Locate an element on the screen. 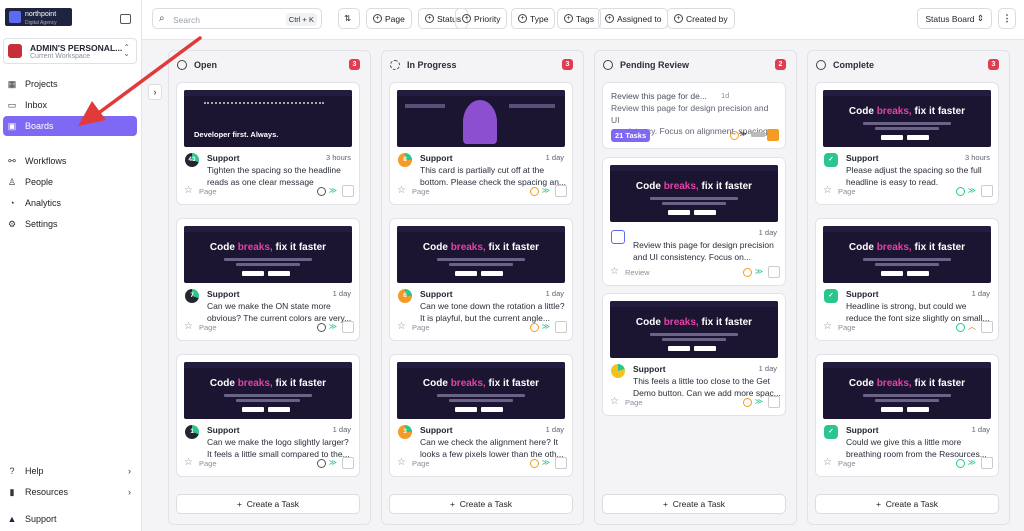 This screenshot has height=531, width=1024. count-badge: 2 is located at coordinates (780, 64).